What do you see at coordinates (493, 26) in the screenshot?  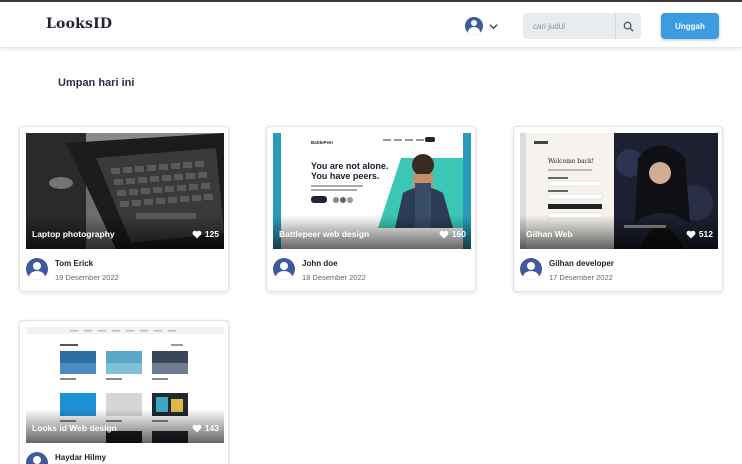 I see `chevron-down-icon` at bounding box center [493, 26].